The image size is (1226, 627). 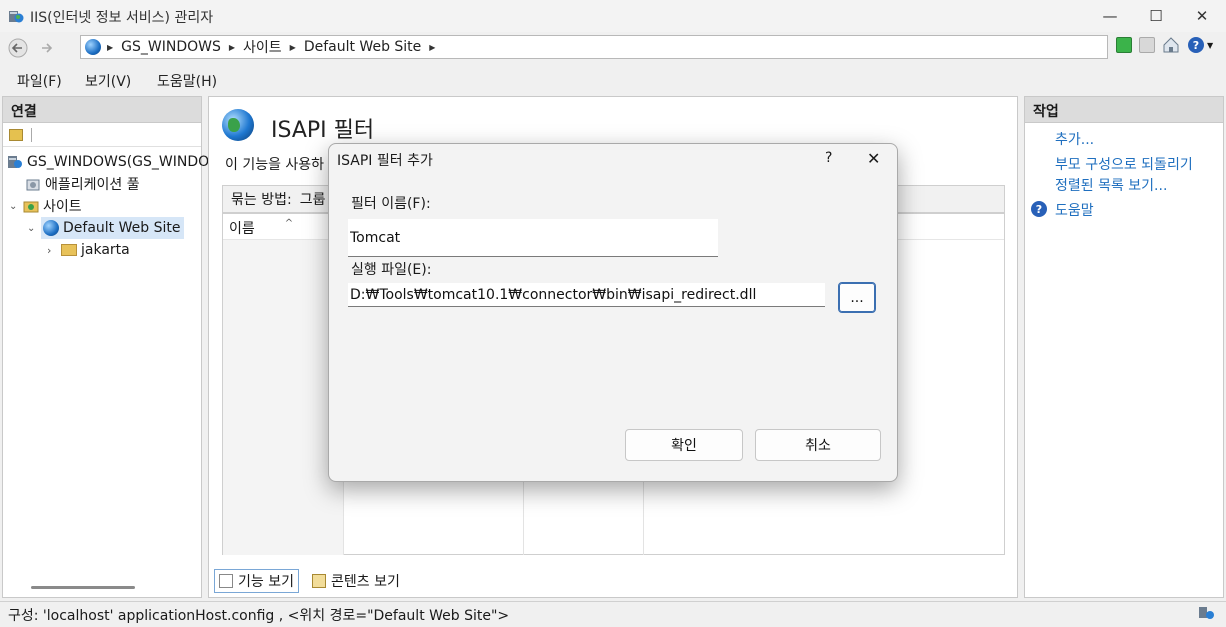 I want to click on tree-item-jakarta: › jakarta, so click(x=88, y=250).